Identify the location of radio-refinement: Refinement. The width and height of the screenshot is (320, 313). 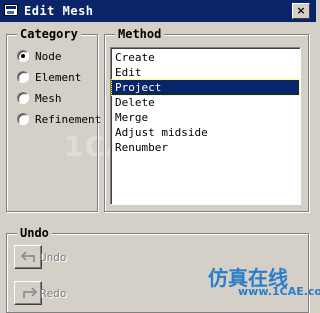
(59, 119).